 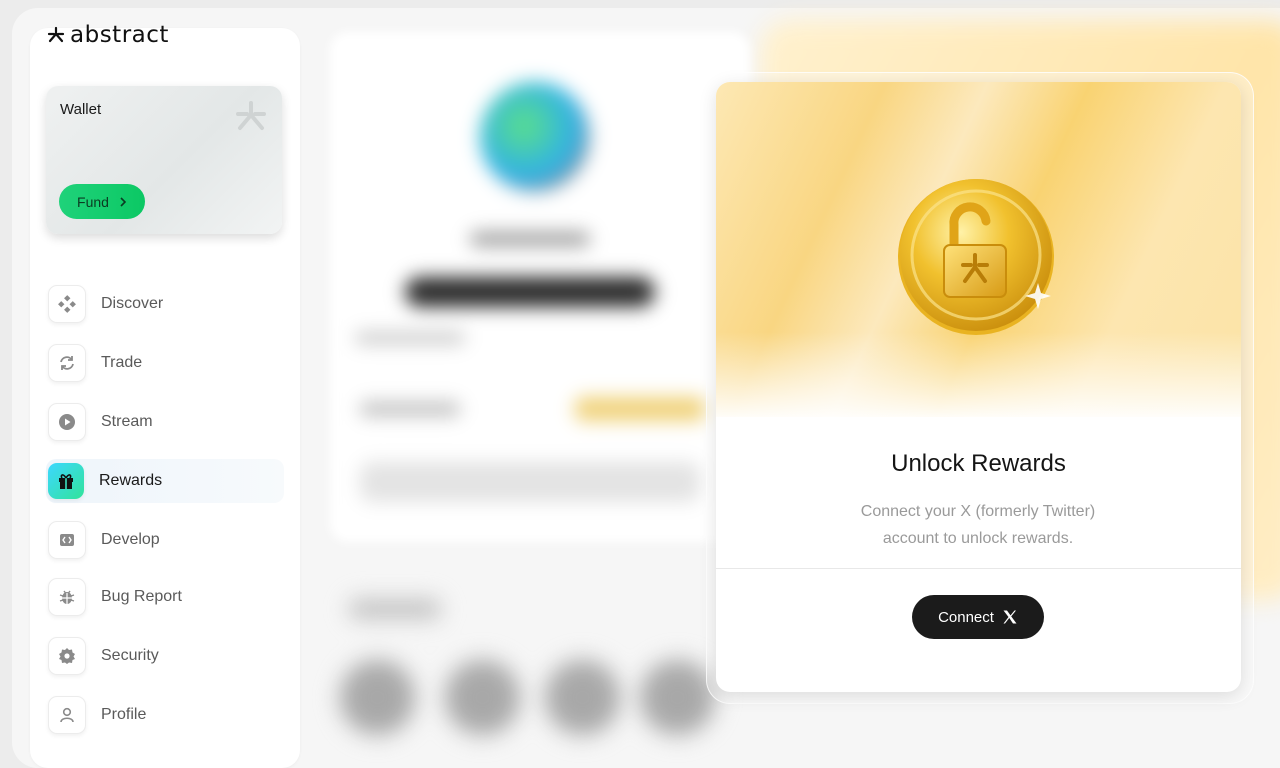 I want to click on sidebar-item-stream: Stream, so click(x=165, y=422).